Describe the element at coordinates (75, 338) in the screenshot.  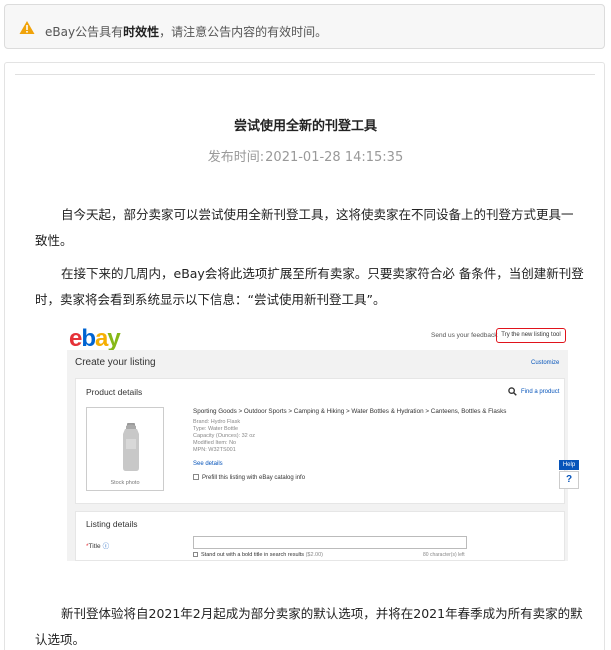
I see `logo-e: e` at that location.